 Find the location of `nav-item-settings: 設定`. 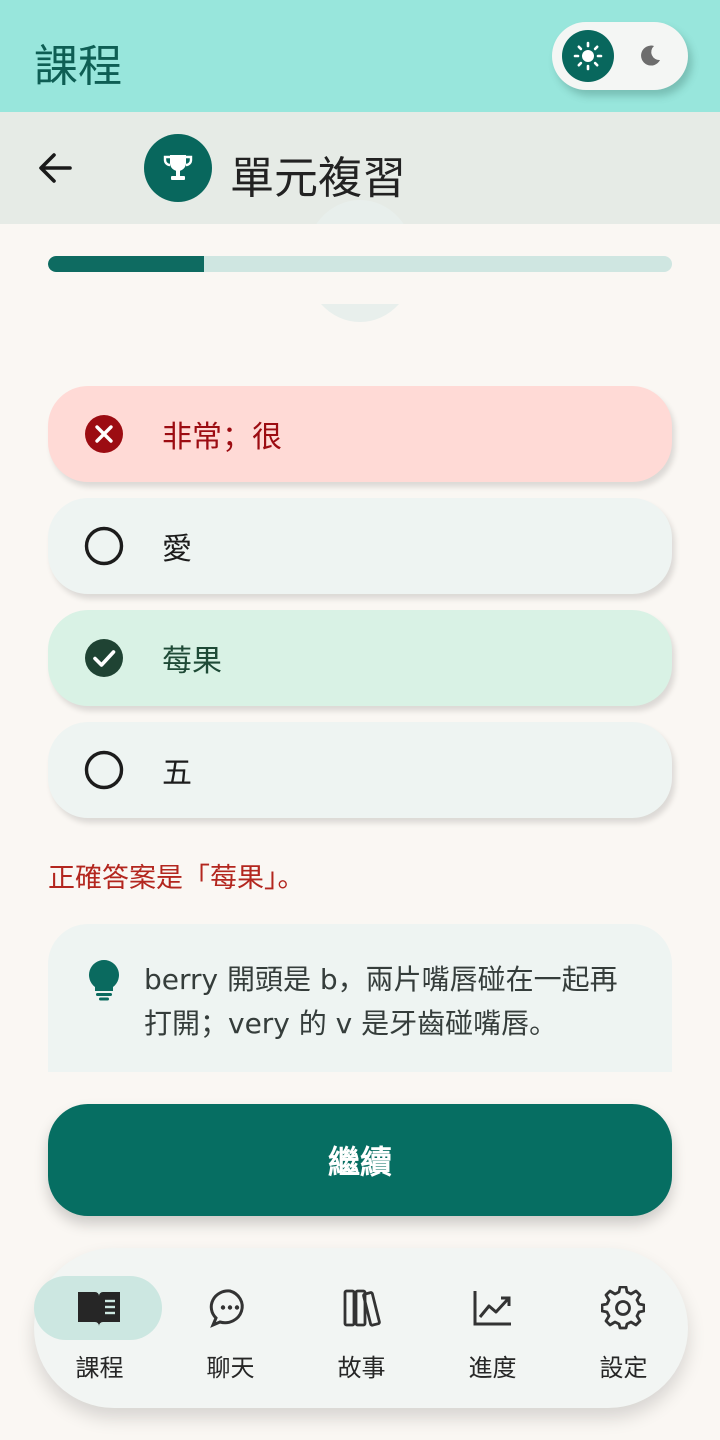

nav-item-settings: 設定 is located at coordinates (623, 1328).